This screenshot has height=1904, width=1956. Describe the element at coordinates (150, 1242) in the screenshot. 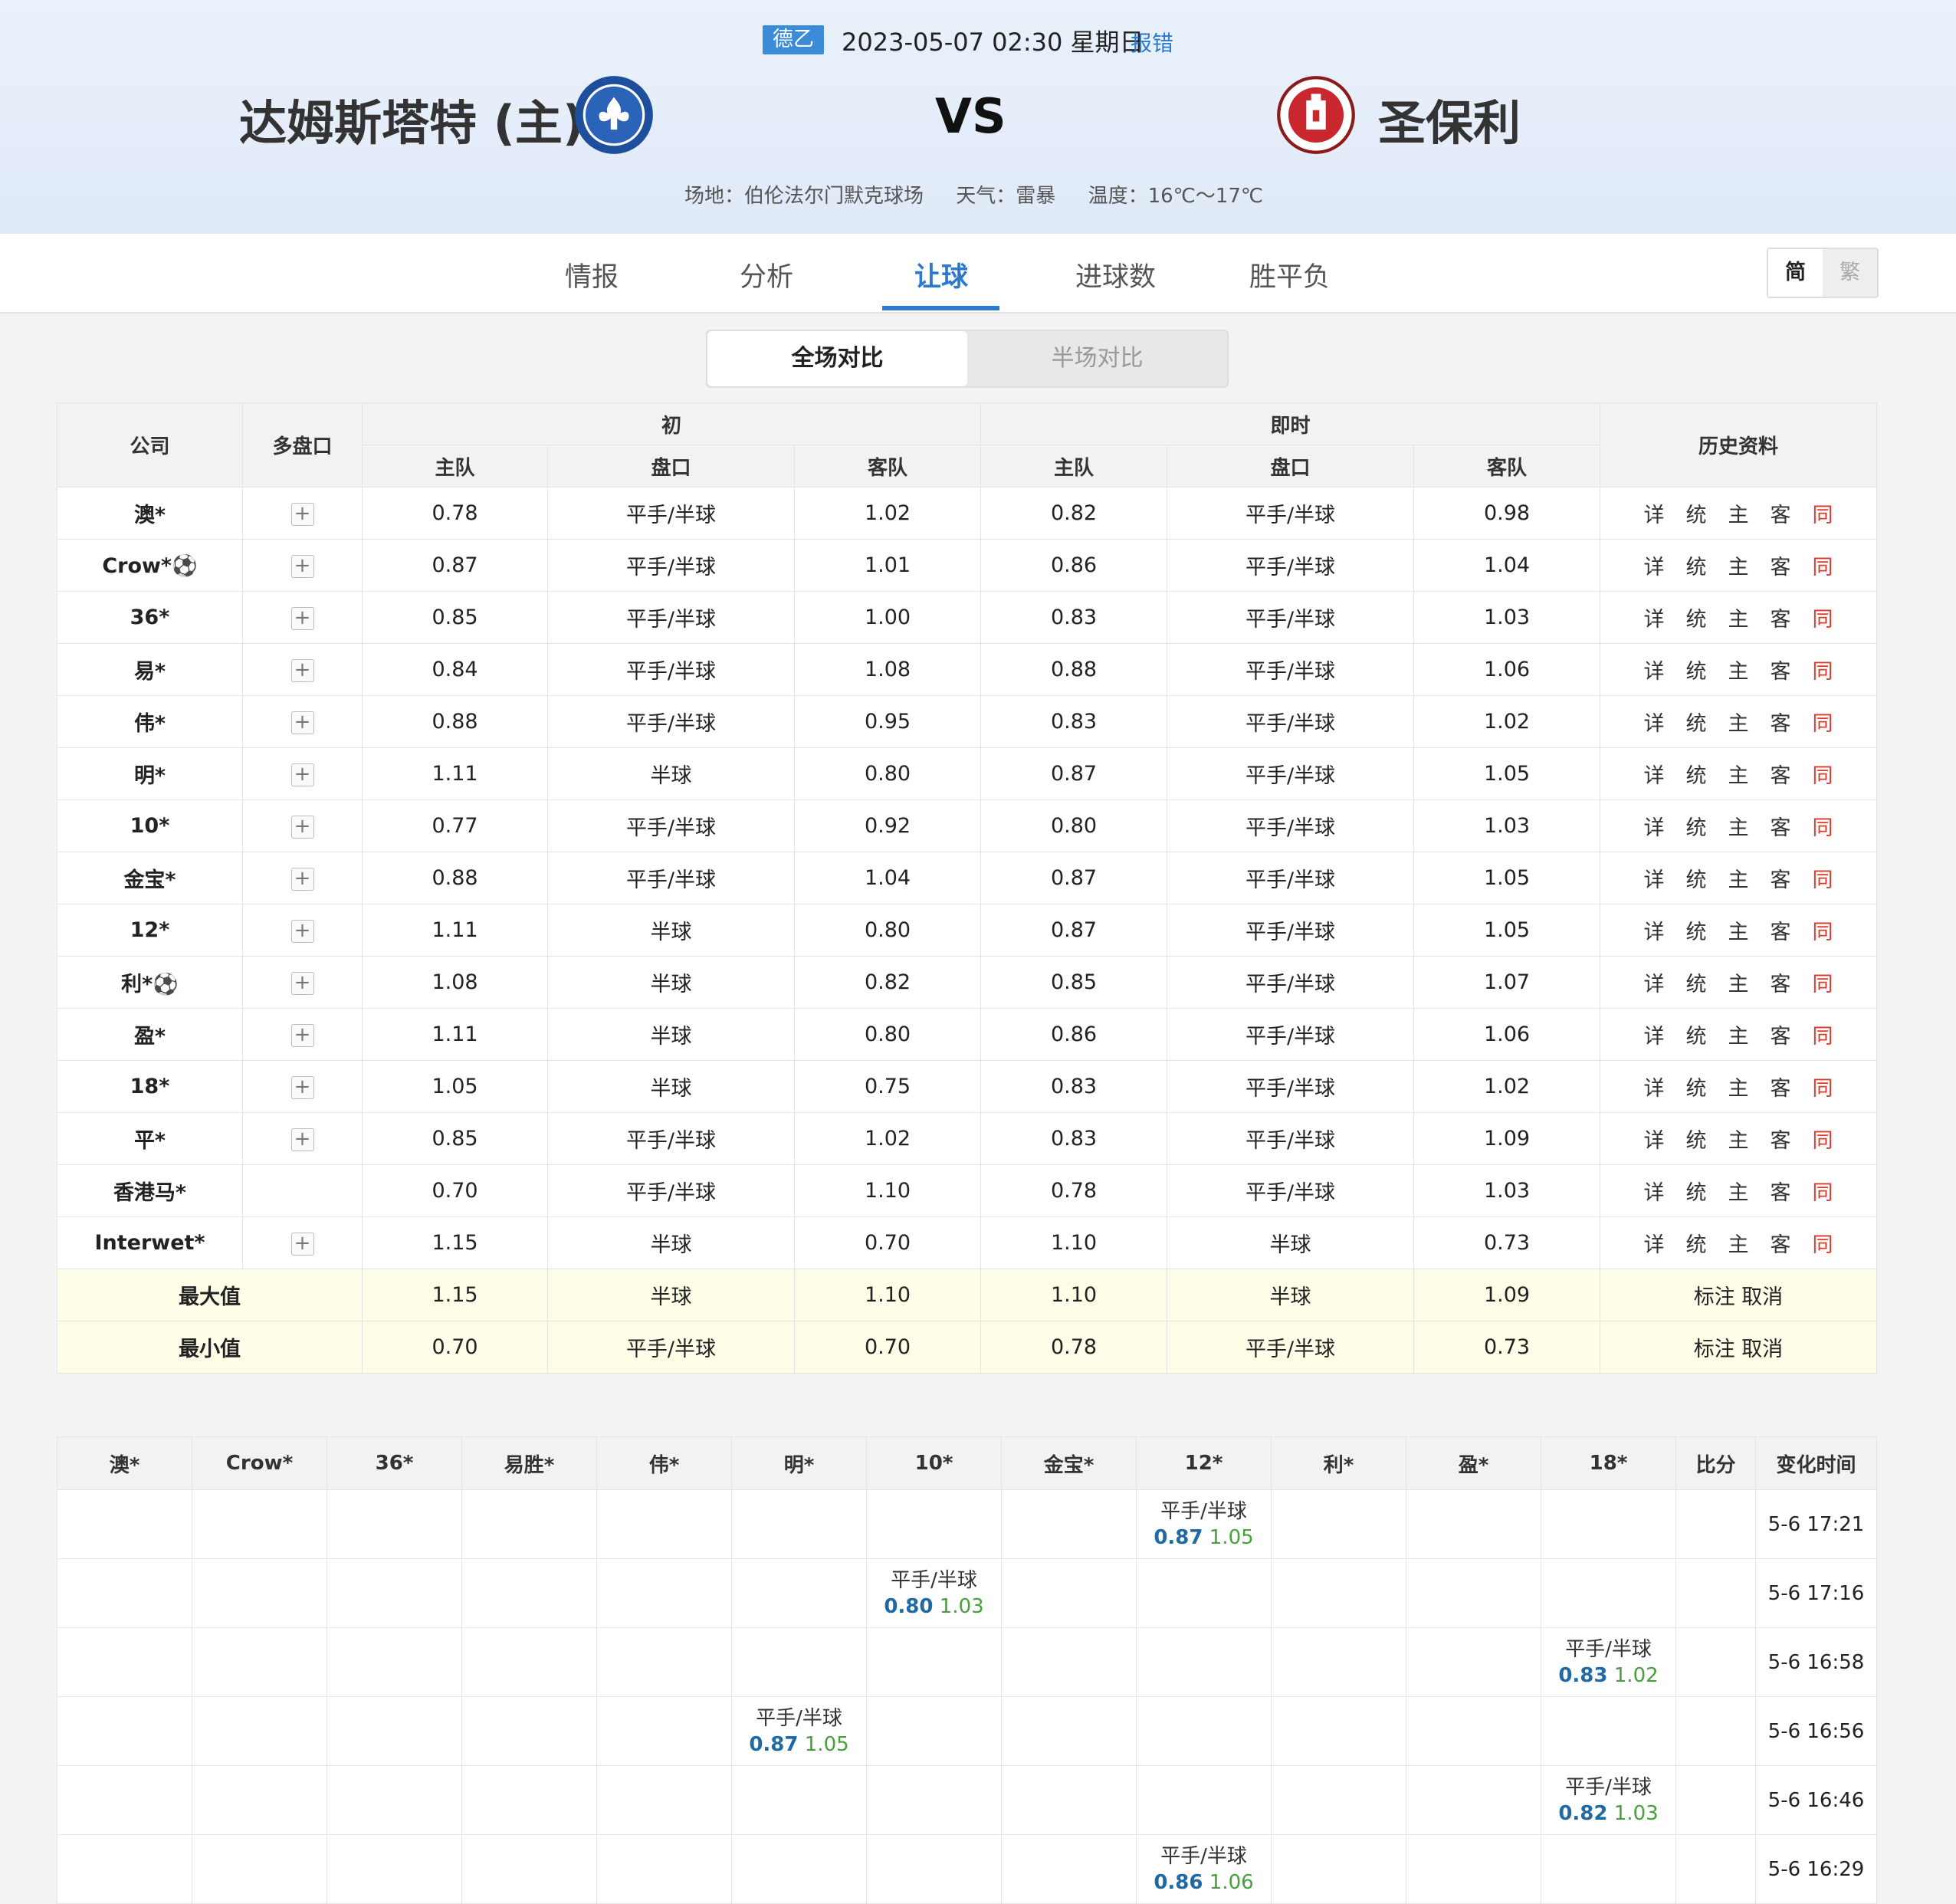

I see `company-name: Interwet*` at that location.